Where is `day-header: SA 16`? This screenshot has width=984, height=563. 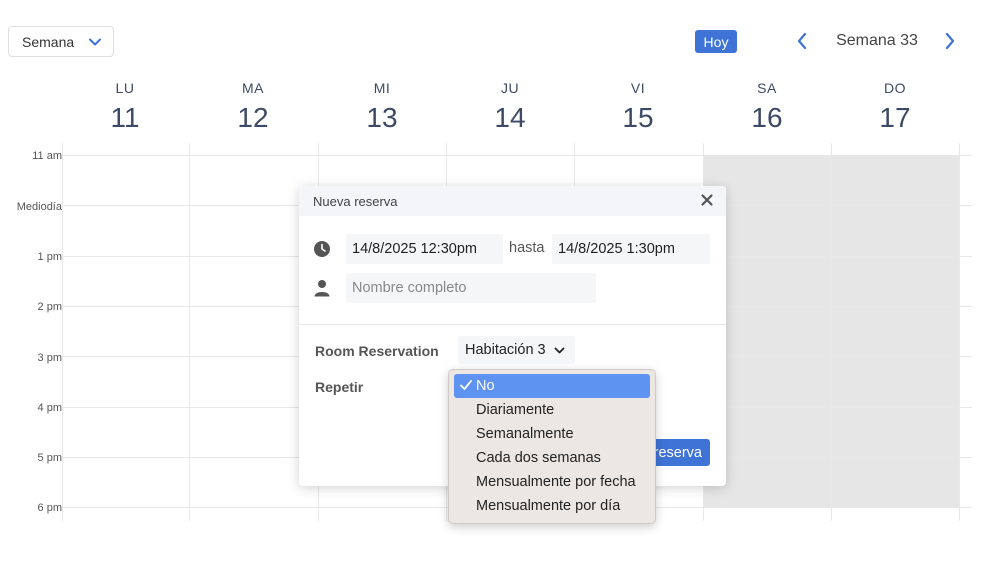 day-header: SA 16 is located at coordinates (767, 107).